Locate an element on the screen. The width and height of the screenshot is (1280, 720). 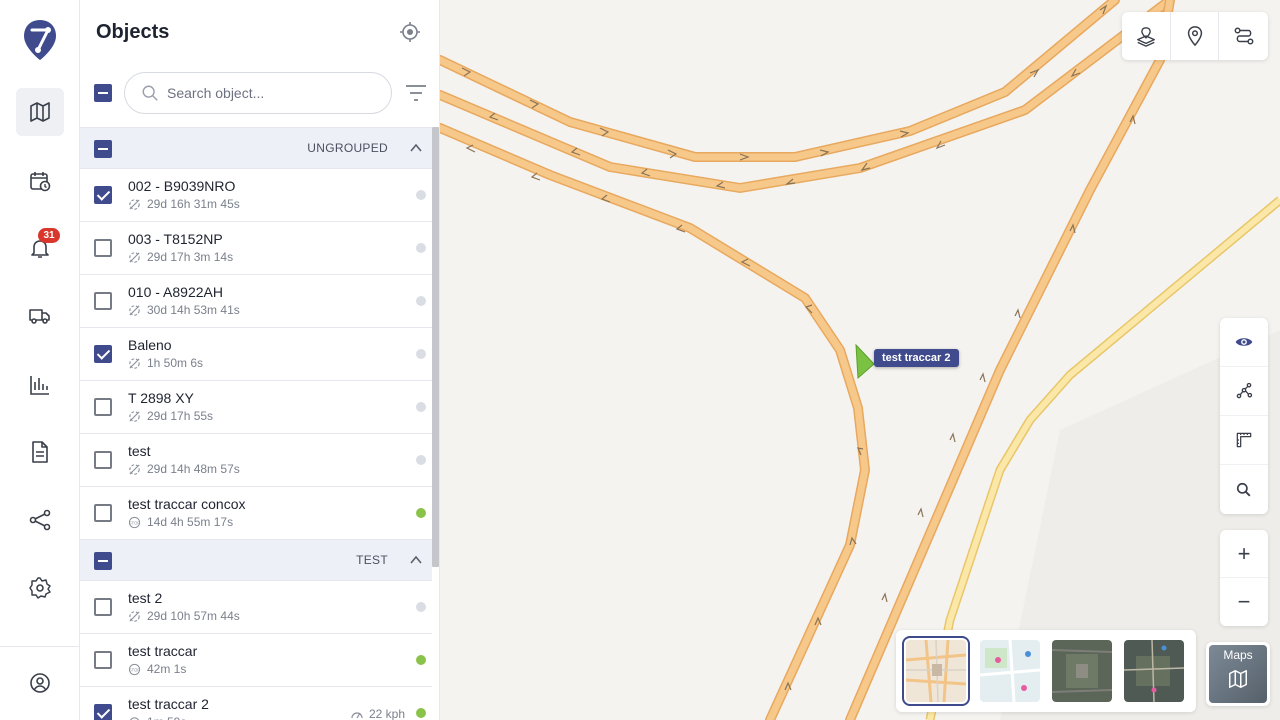
object-duration: 29d 17h 55s is located at coordinates (170, 416).